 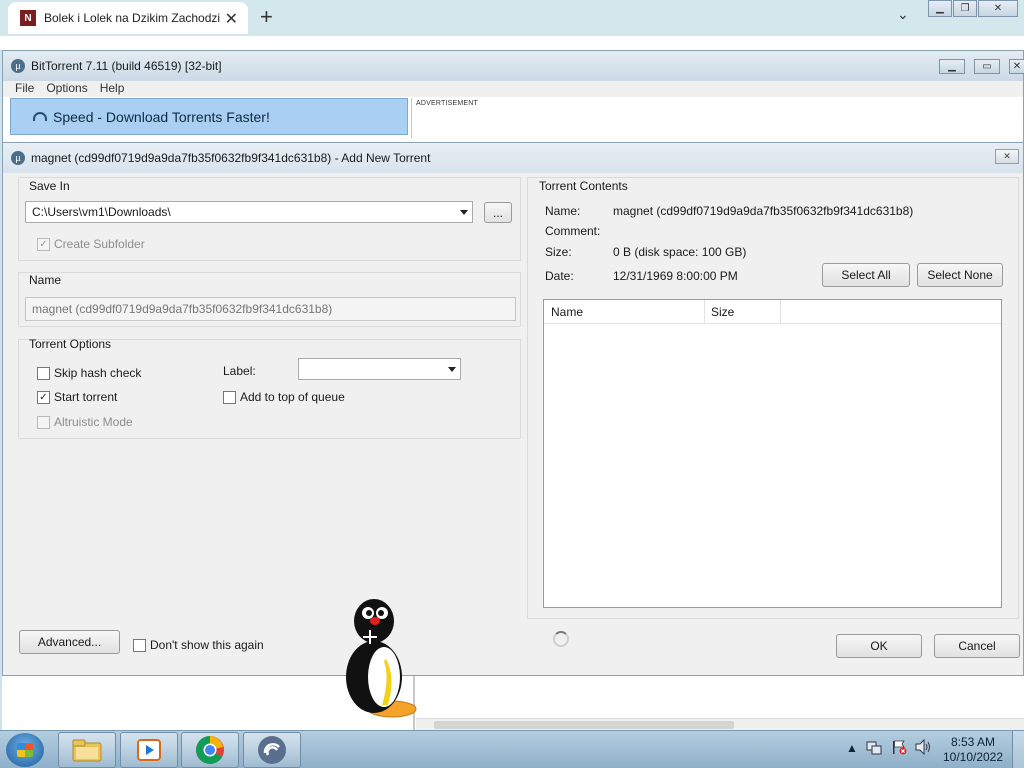 What do you see at coordinates (952, 66) in the screenshot?
I see `bt-minimize-icon: ▁` at bounding box center [952, 66].